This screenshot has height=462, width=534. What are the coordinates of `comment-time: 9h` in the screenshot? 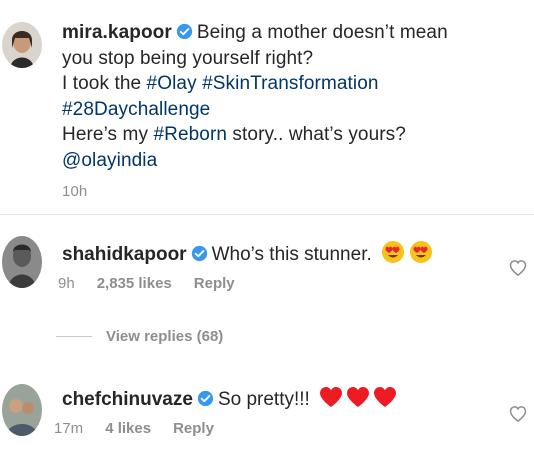 It's located at (66, 283).